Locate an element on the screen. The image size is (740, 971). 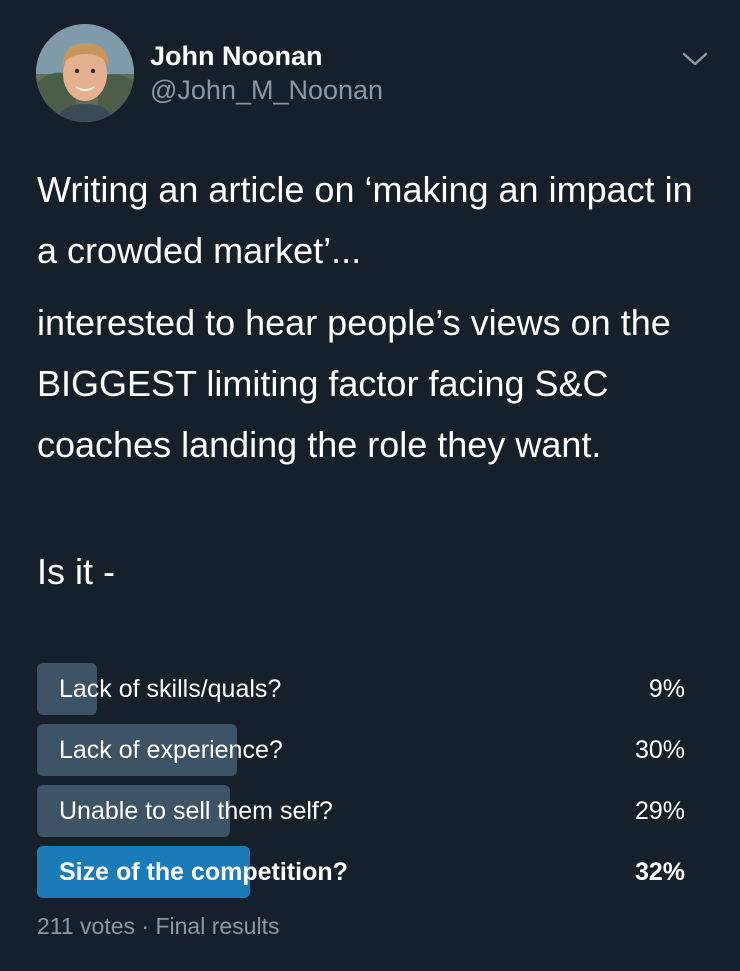
avatar is located at coordinates (85, 73).